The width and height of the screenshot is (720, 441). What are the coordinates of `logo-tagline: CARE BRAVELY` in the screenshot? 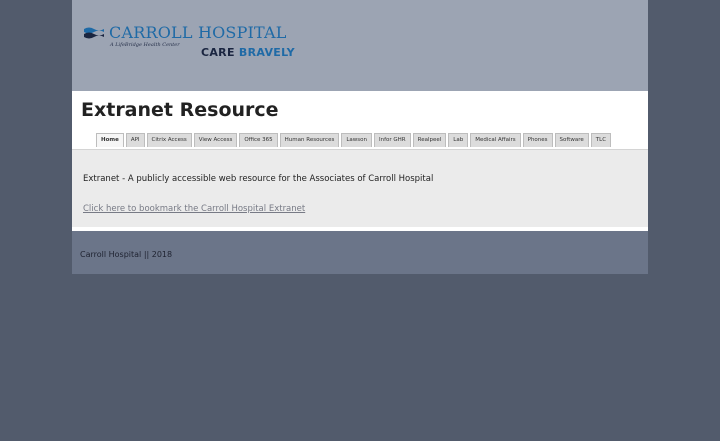 It's located at (248, 52).